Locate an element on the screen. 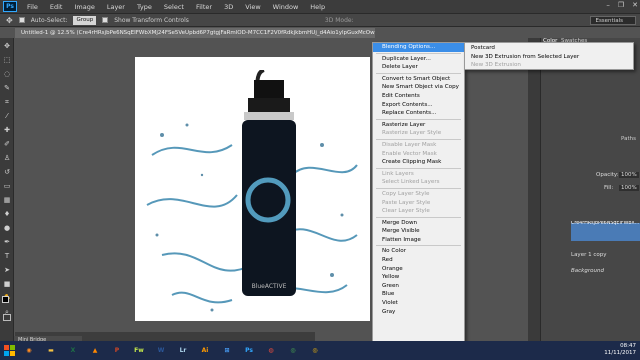 The image size is (640, 360). gradient-tool-icon: ▦ is located at coordinates (7, 200).